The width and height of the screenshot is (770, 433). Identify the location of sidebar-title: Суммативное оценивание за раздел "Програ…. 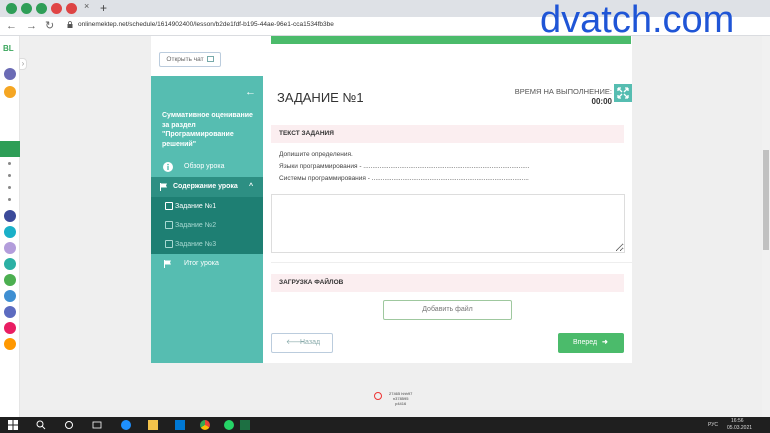
(207, 130).